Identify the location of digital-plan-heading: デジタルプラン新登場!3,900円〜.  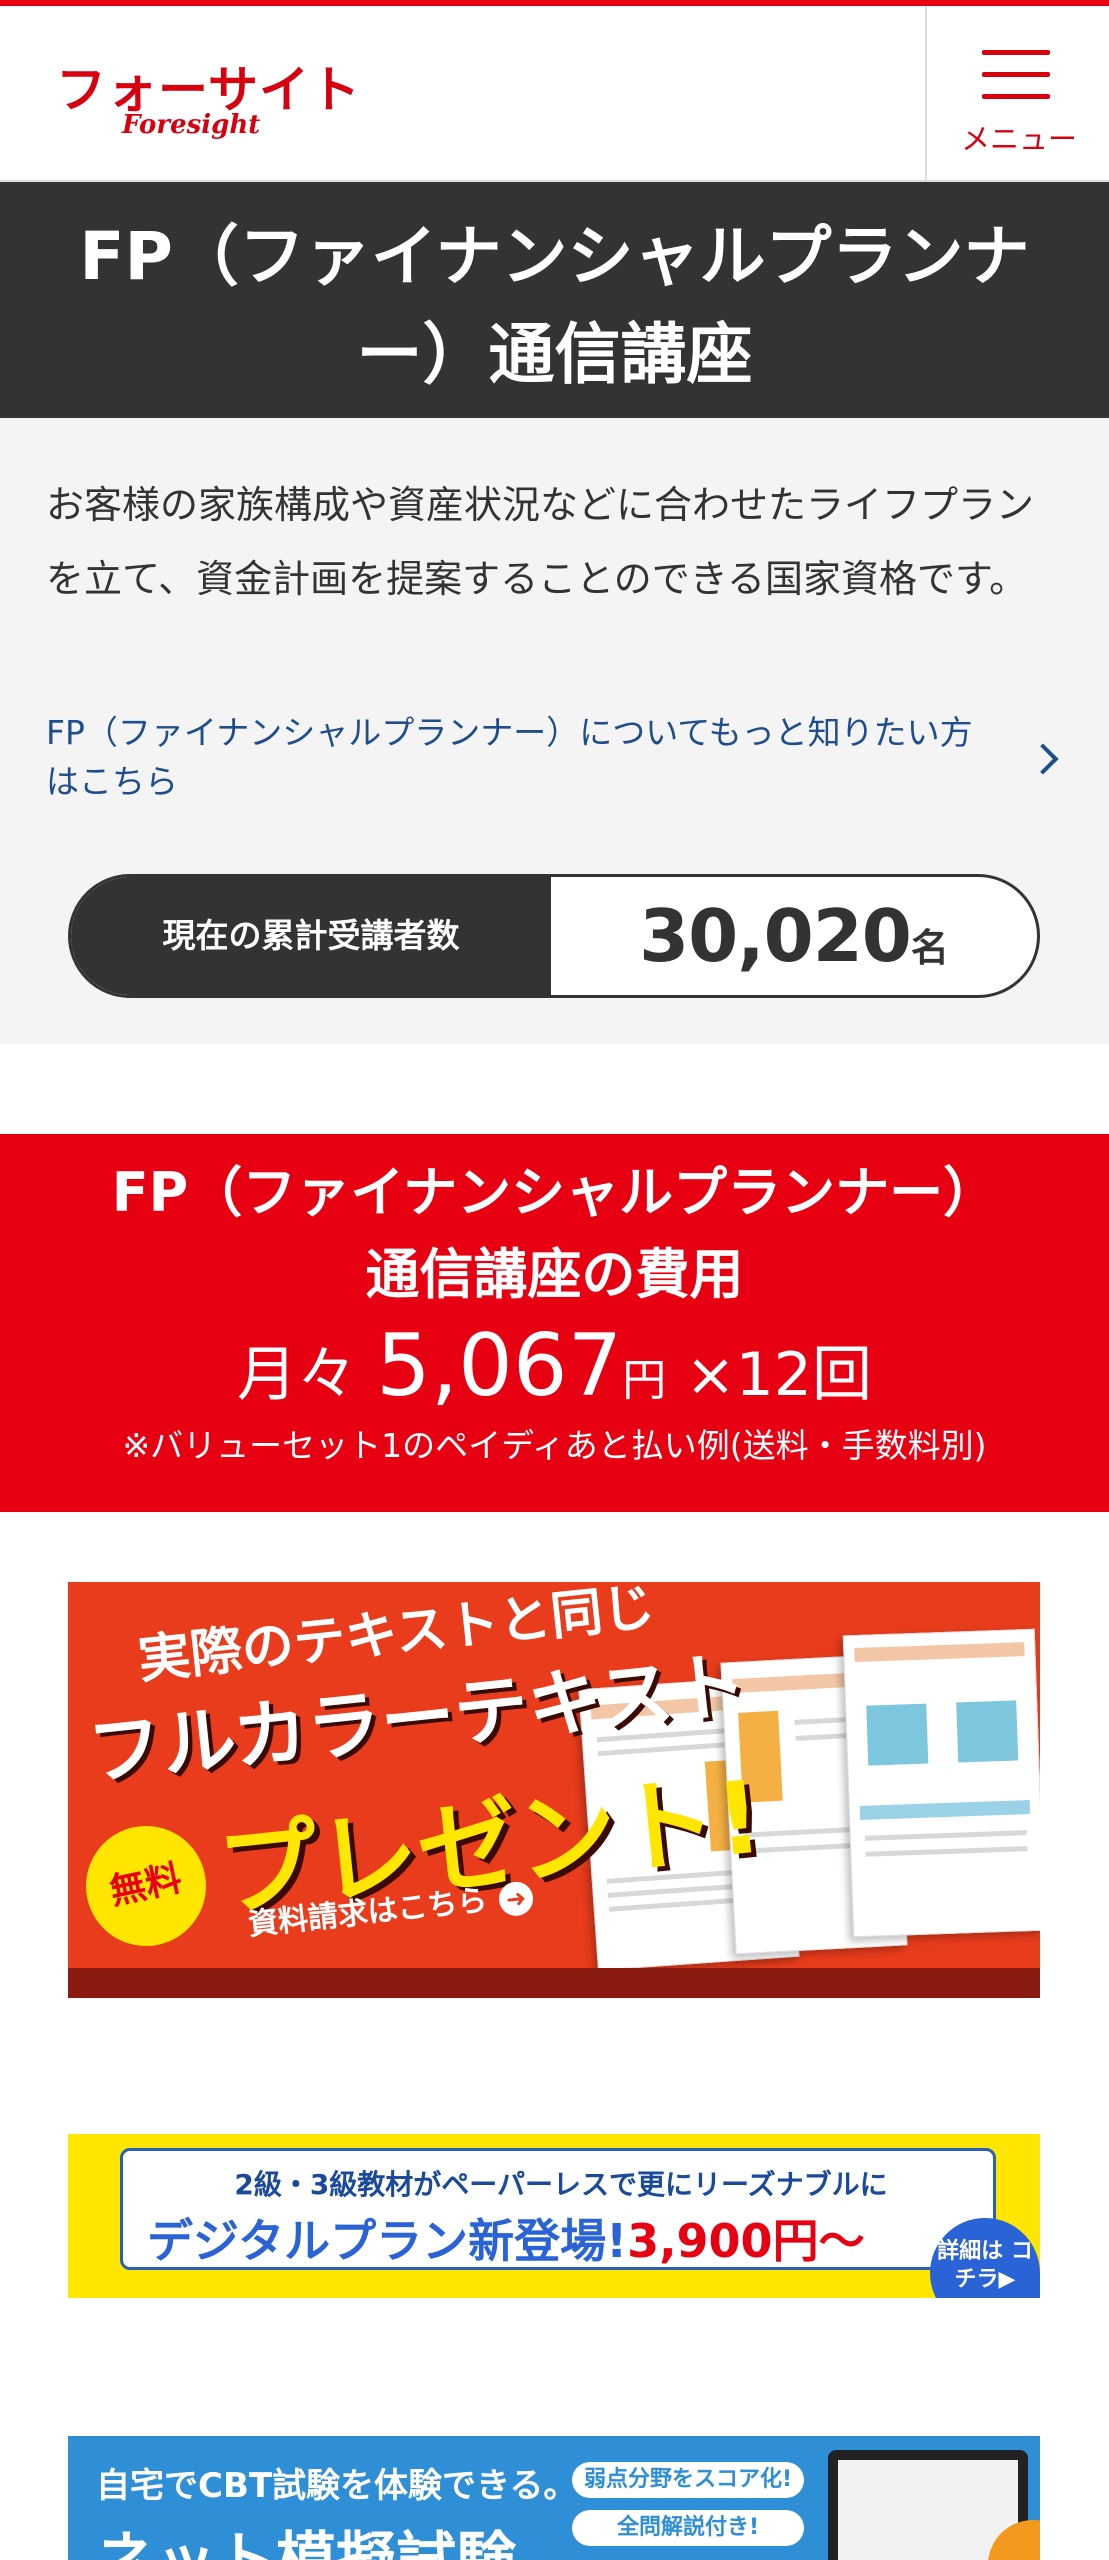
(506, 2238).